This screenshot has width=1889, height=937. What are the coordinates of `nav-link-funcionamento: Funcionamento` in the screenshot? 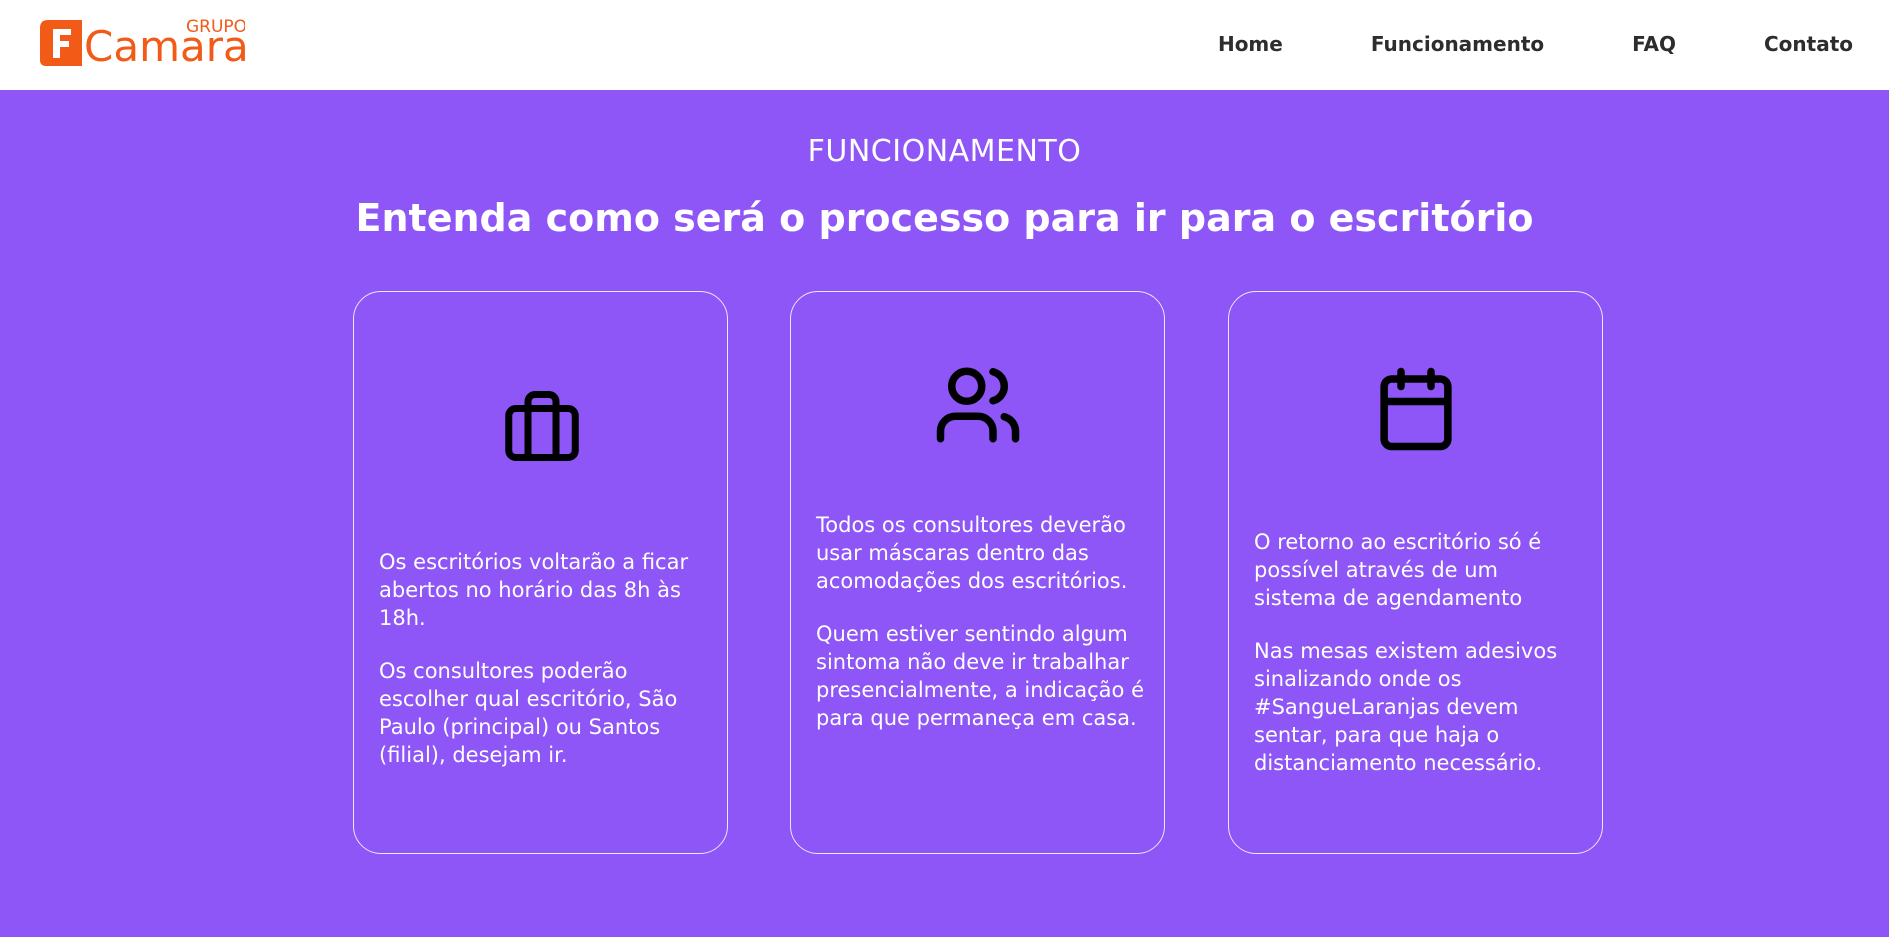 It's located at (1457, 44).